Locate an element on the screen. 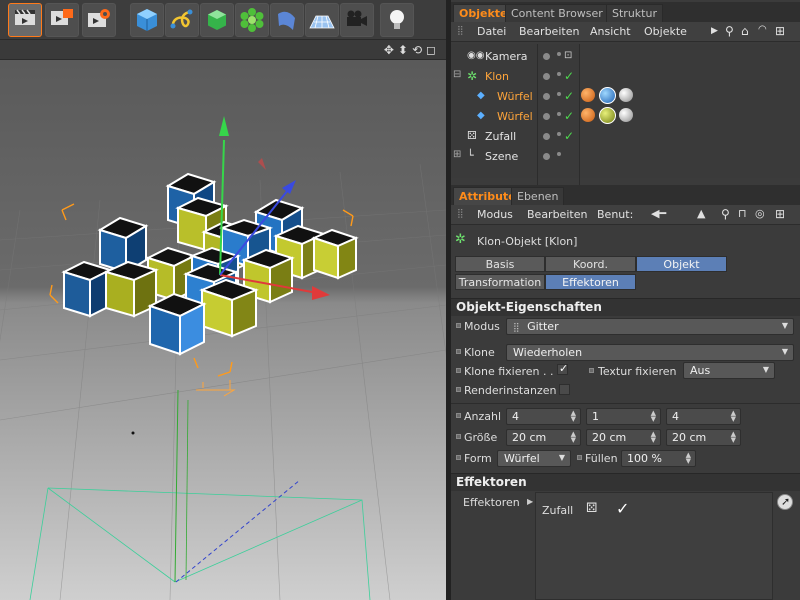 The height and width of the screenshot is (600, 800). tab-objekt: Objekt is located at coordinates (681, 264).